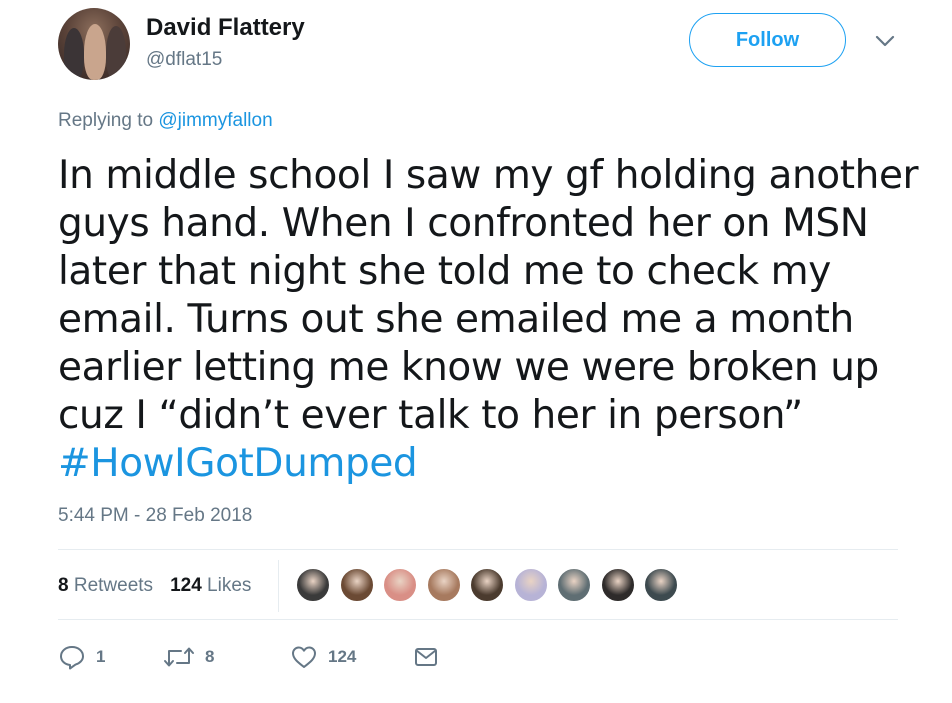 The image size is (952, 703). Describe the element at coordinates (226, 657) in the screenshot. I see `retweet-button: 8` at that location.